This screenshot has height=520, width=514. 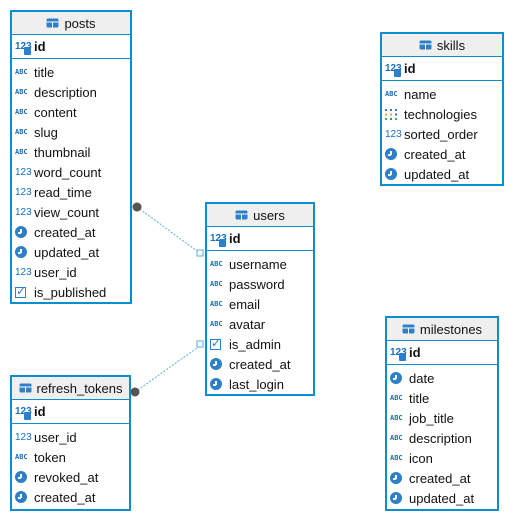 I want to click on column-row: ABC job_title, so click(x=442, y=418).